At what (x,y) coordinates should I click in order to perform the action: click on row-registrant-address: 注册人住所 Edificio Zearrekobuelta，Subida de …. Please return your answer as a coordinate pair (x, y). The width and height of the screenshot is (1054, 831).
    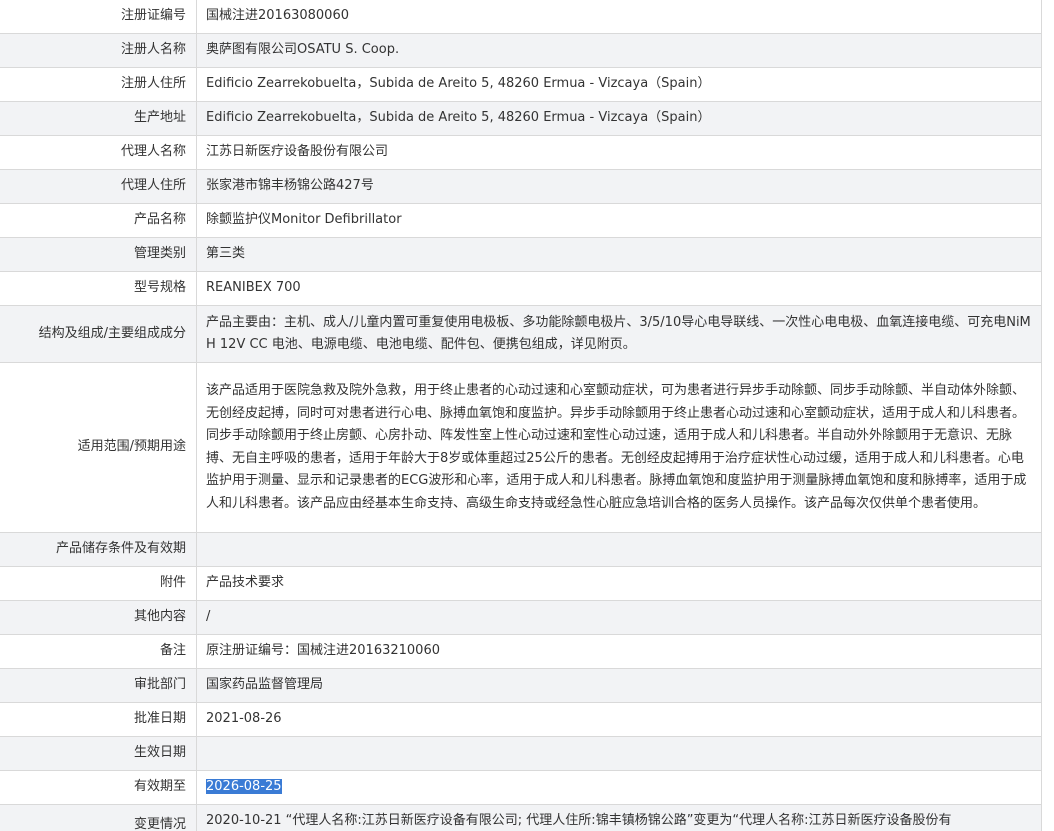
    Looking at the image, I should click on (521, 84).